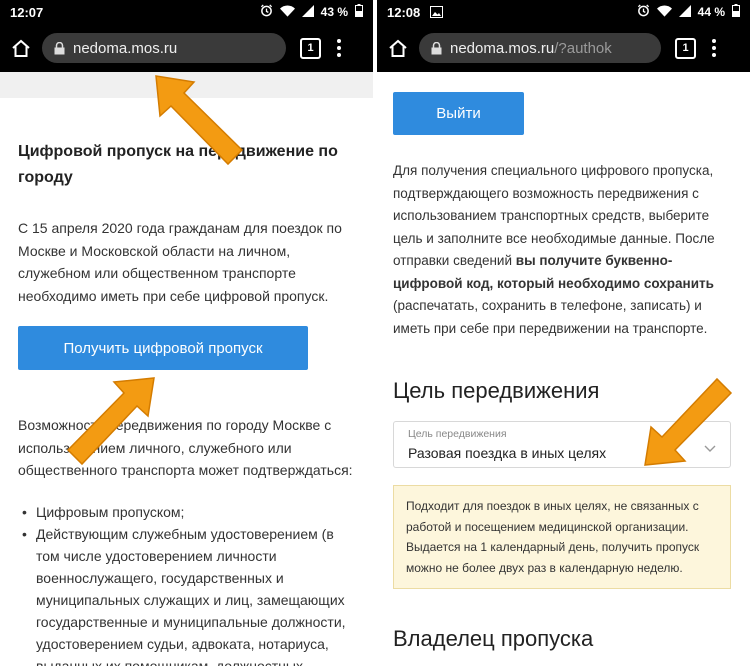 The image size is (750, 666). I want to click on address-bar: nedoma.mos.ru, so click(164, 48).